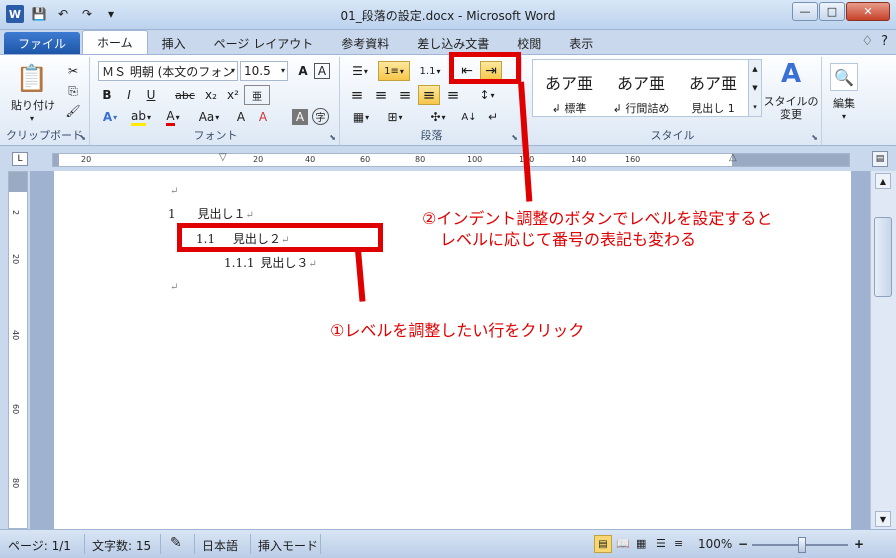  I want to click on tab-selector-icon: L, so click(20, 159).